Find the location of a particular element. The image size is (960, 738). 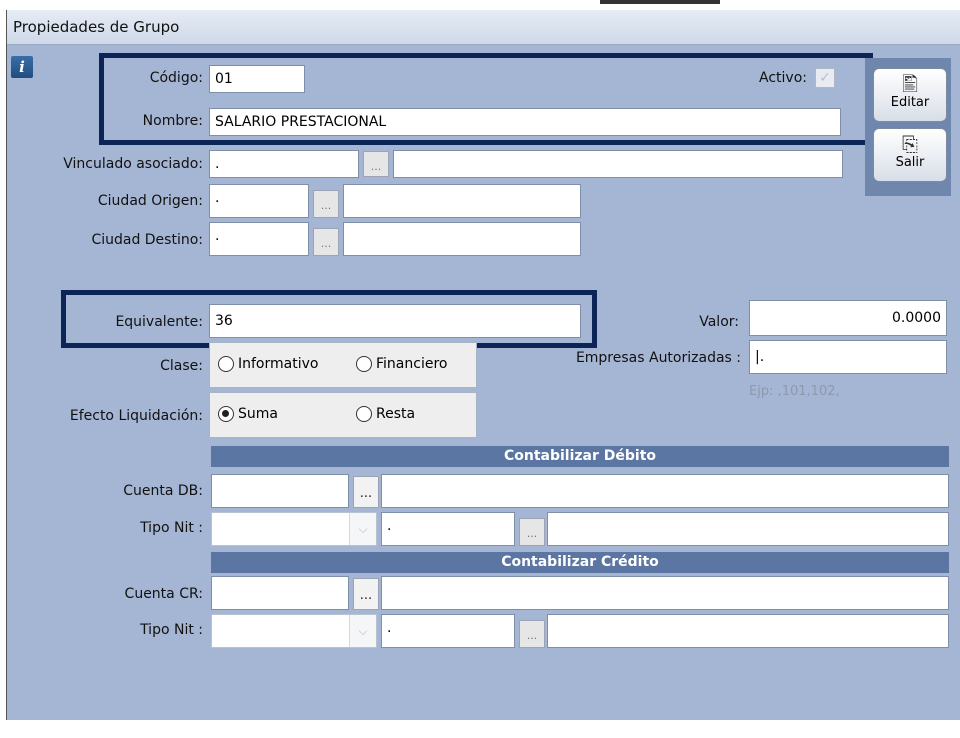

cuenta-db-field is located at coordinates (280, 491).